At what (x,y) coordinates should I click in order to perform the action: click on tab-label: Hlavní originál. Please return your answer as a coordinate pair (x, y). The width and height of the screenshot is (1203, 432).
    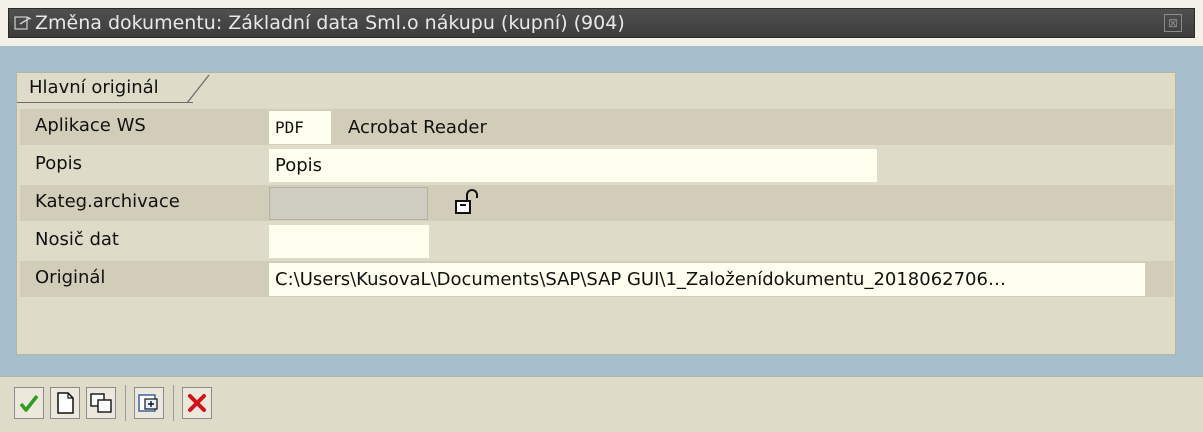
    Looking at the image, I should click on (94, 87).